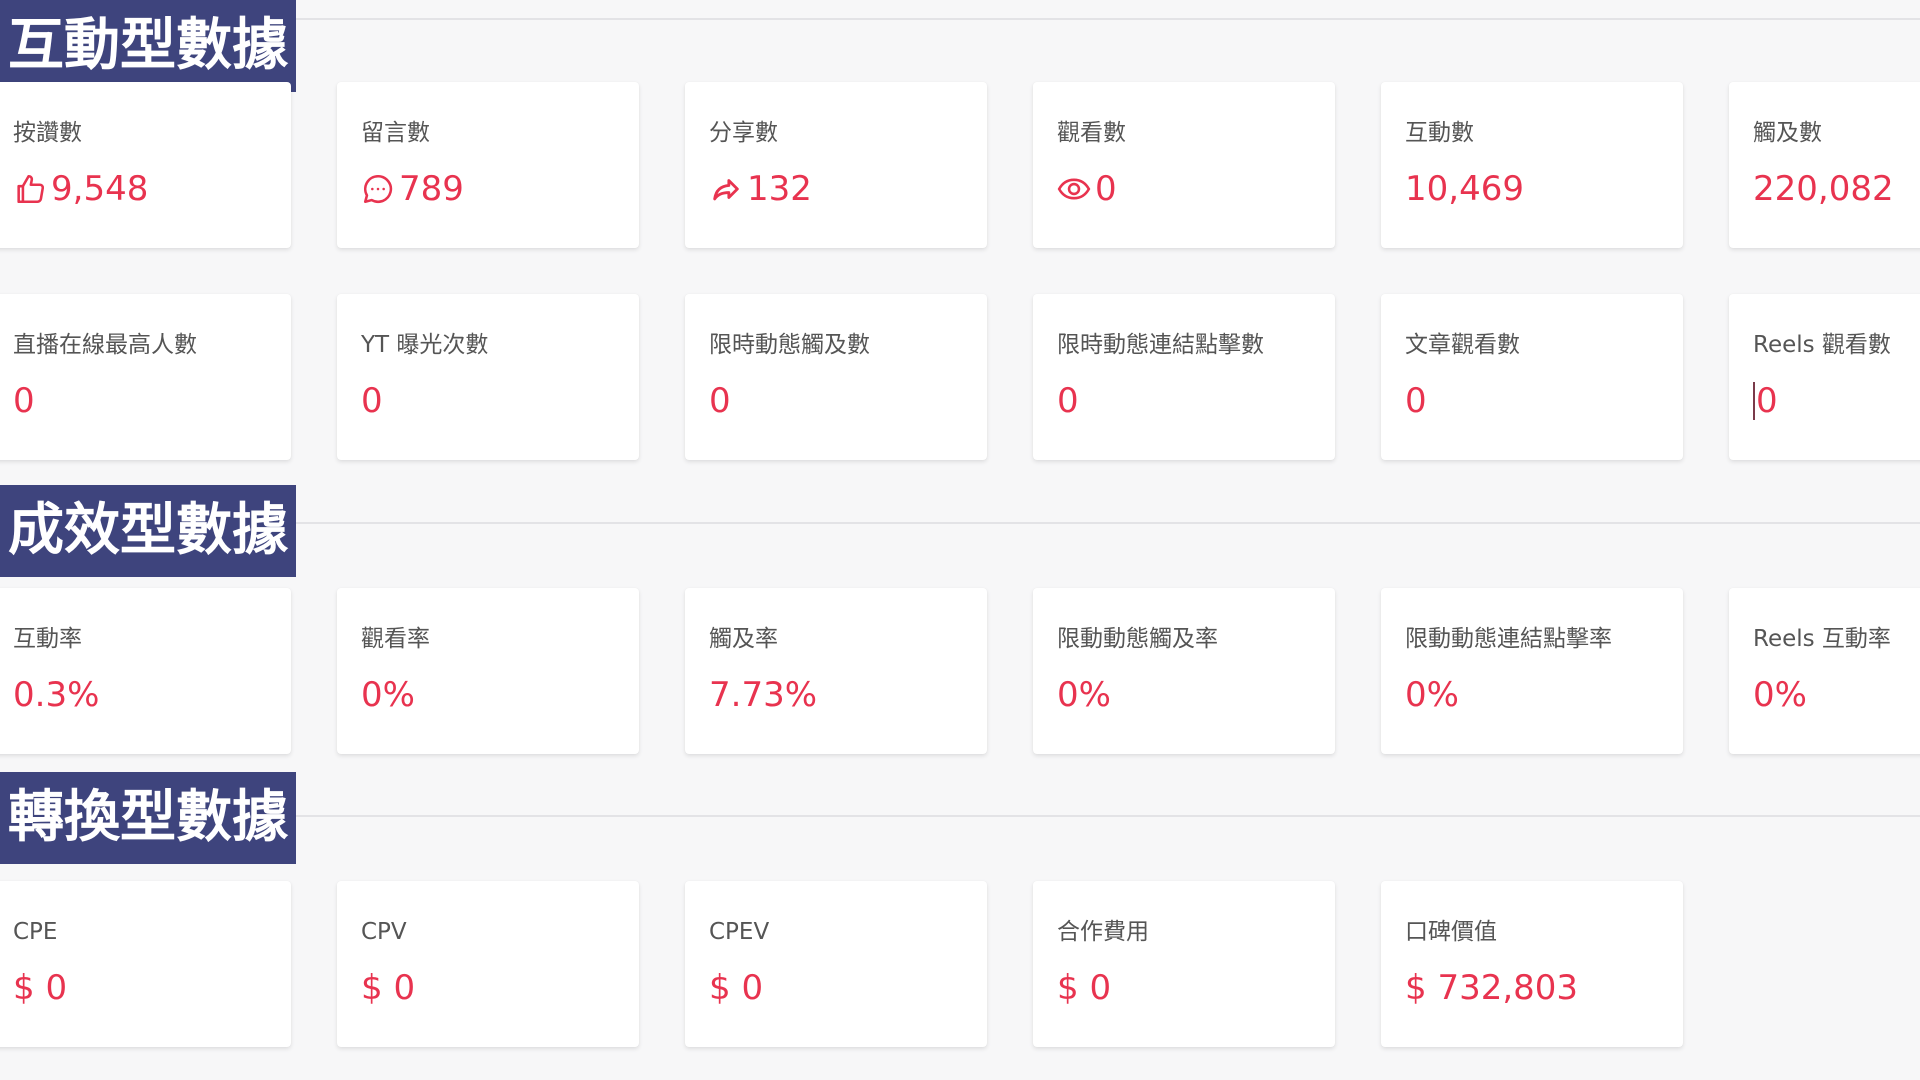 This screenshot has height=1080, width=1920. I want to click on metric-card-collaboration-fee: 合作費用 $ 0, so click(1184, 964).